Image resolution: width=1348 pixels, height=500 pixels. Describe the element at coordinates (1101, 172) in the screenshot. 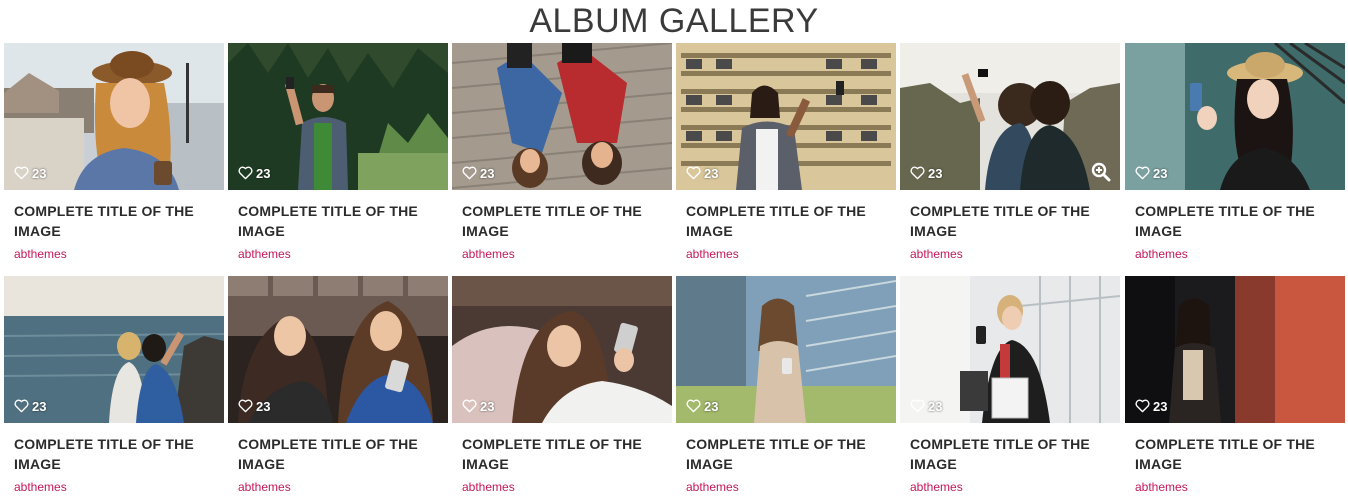

I see `zoom-in-icon` at that location.